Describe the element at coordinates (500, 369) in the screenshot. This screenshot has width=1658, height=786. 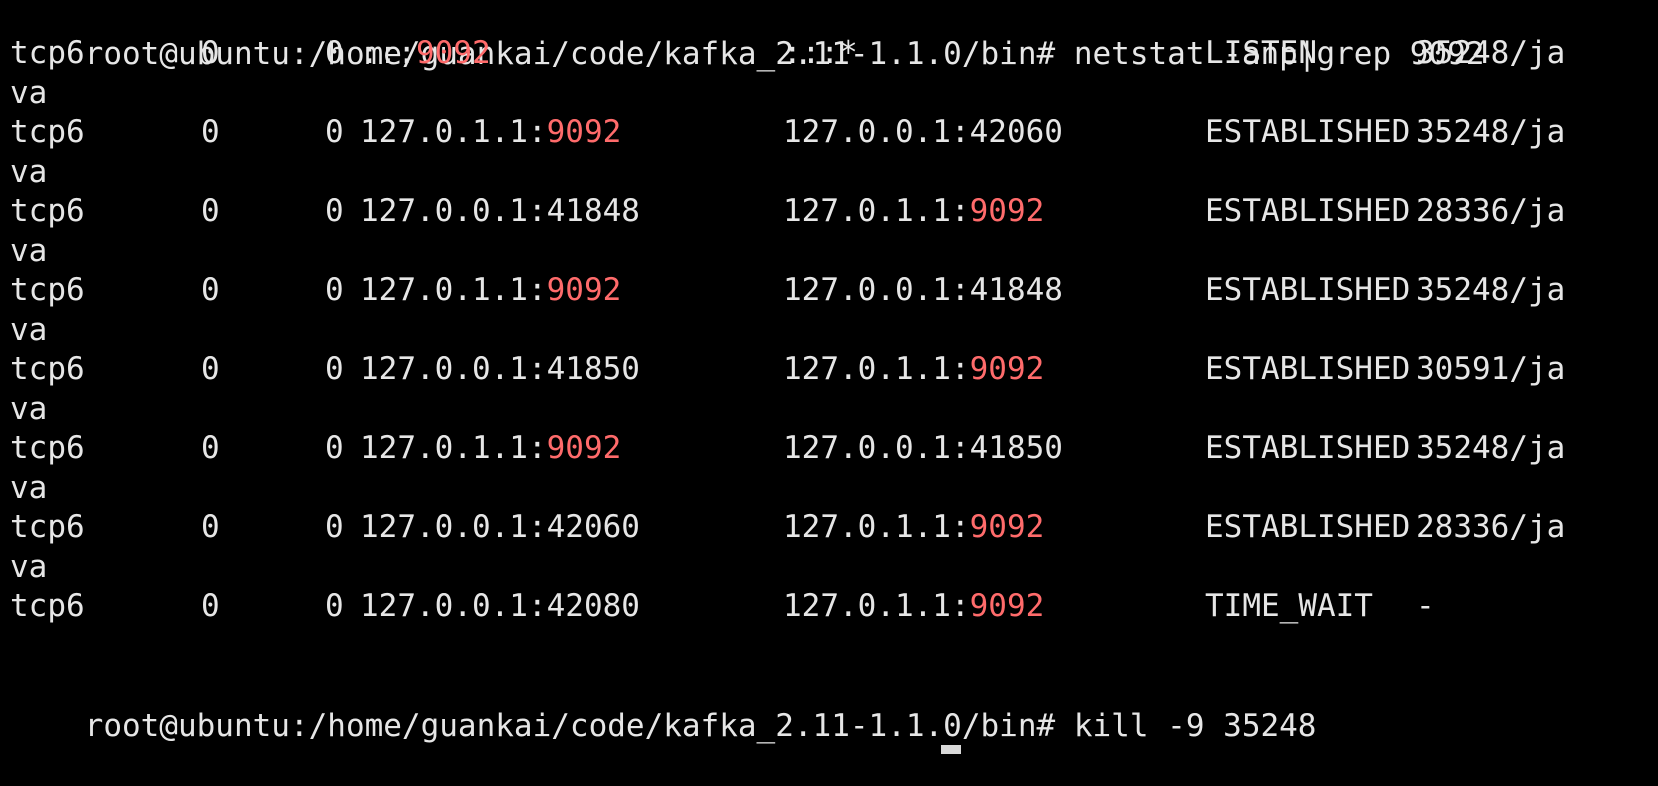
I see `local-address-cell: 127.0.0.1:41850` at that location.